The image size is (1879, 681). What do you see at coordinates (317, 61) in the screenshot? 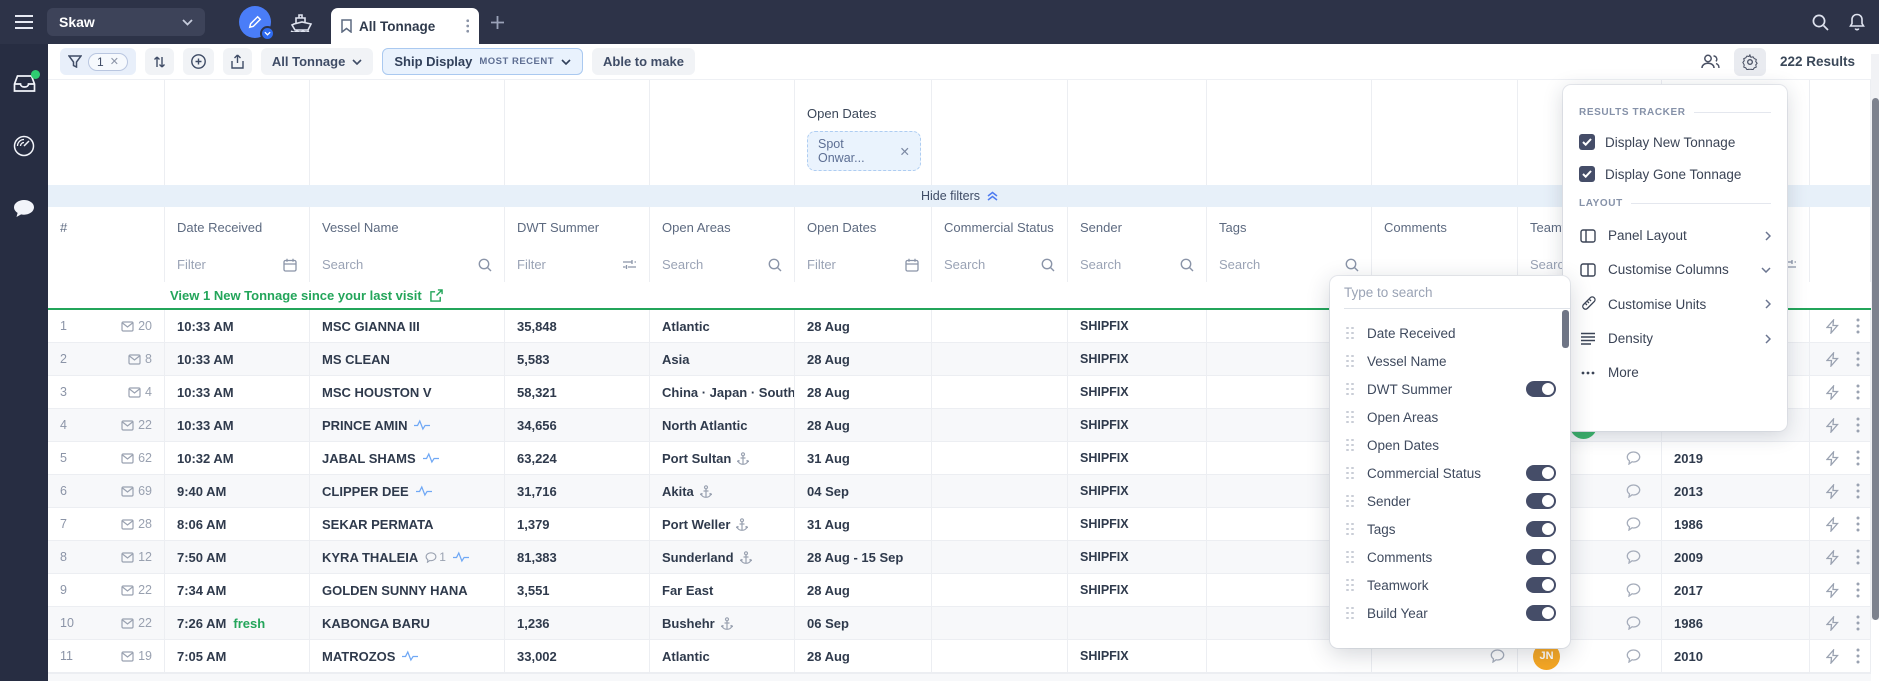
I see `view-selector: All Tonnage` at bounding box center [317, 61].